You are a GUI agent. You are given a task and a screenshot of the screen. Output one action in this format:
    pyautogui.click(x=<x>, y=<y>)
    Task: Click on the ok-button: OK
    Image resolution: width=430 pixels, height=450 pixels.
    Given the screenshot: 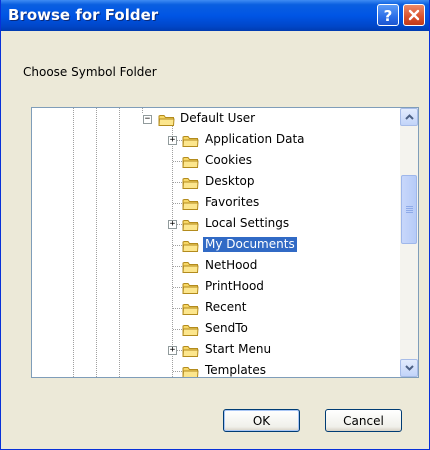 What is the action you would take?
    pyautogui.click(x=261, y=420)
    